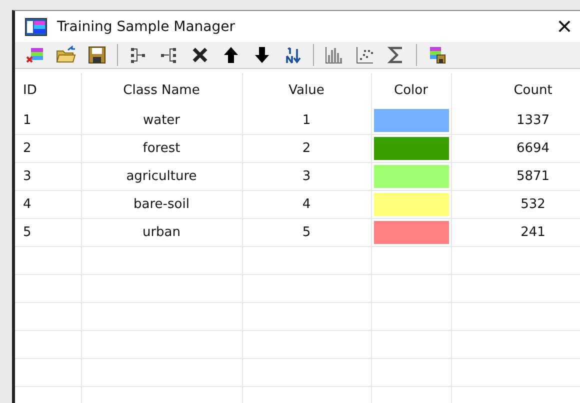 This screenshot has width=580, height=403. I want to click on window-title: Training Sample Manager, so click(146, 26).